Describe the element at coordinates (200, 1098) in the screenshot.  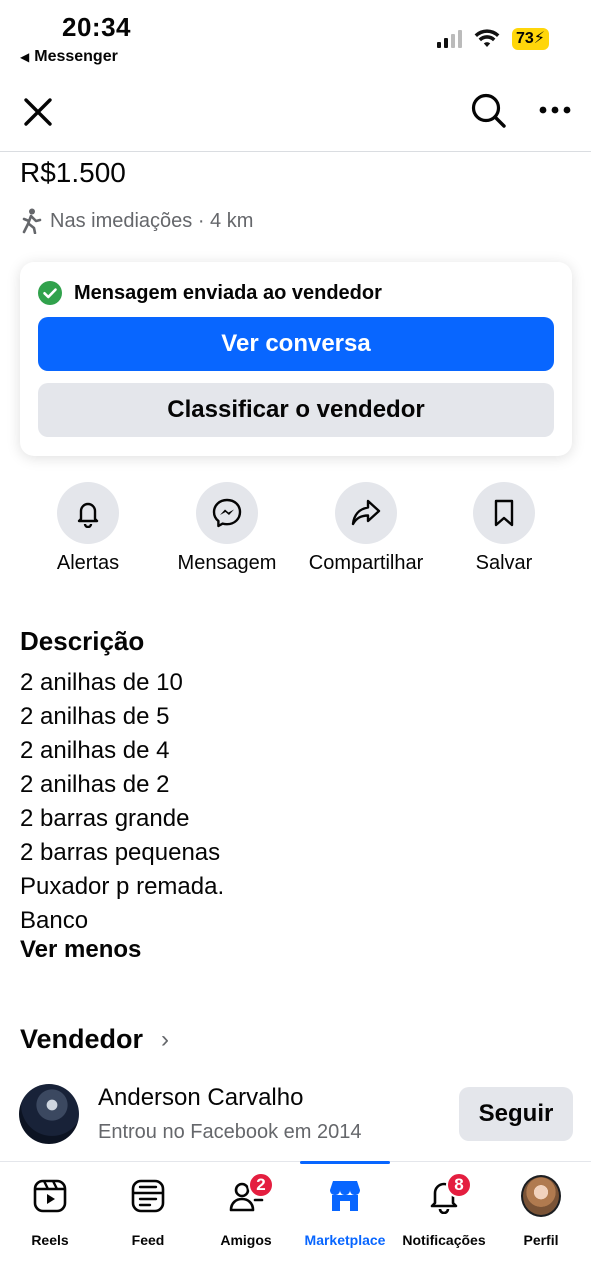
I see `seller-name: Anderson Carvalho` at that location.